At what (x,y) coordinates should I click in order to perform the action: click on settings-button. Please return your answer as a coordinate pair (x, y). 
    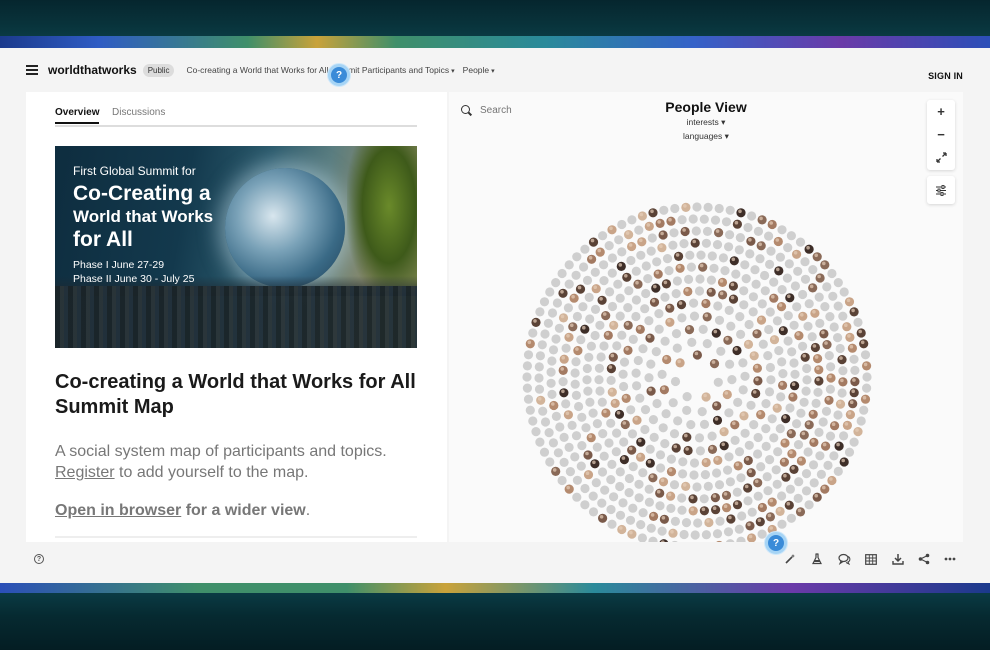
    Looking at the image, I should click on (941, 190).